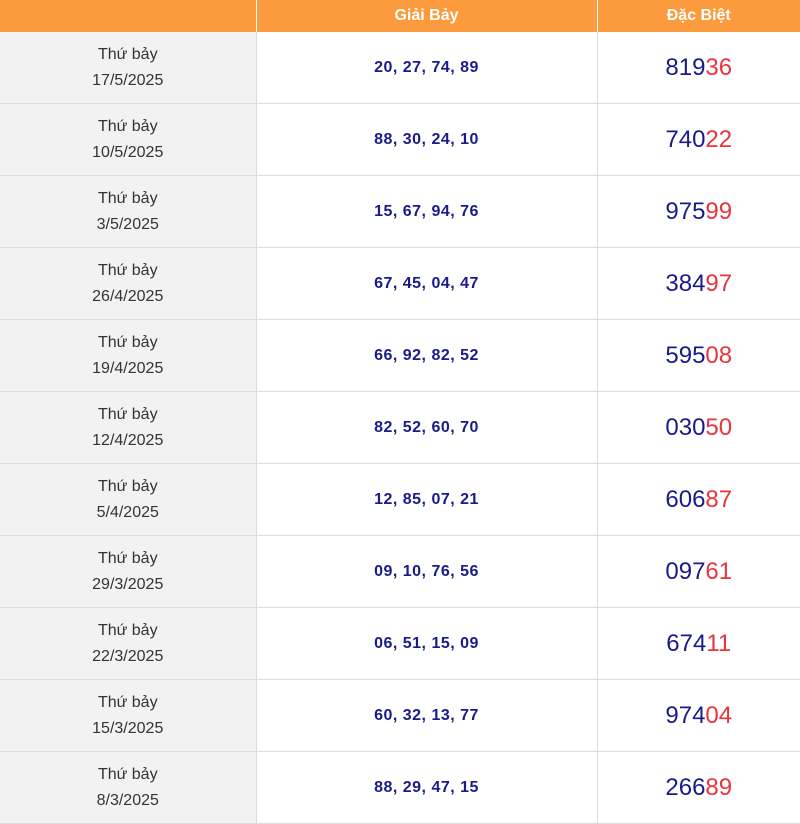 The image size is (800, 824). I want to click on dac-biet-head-digits: 384, so click(685, 283).